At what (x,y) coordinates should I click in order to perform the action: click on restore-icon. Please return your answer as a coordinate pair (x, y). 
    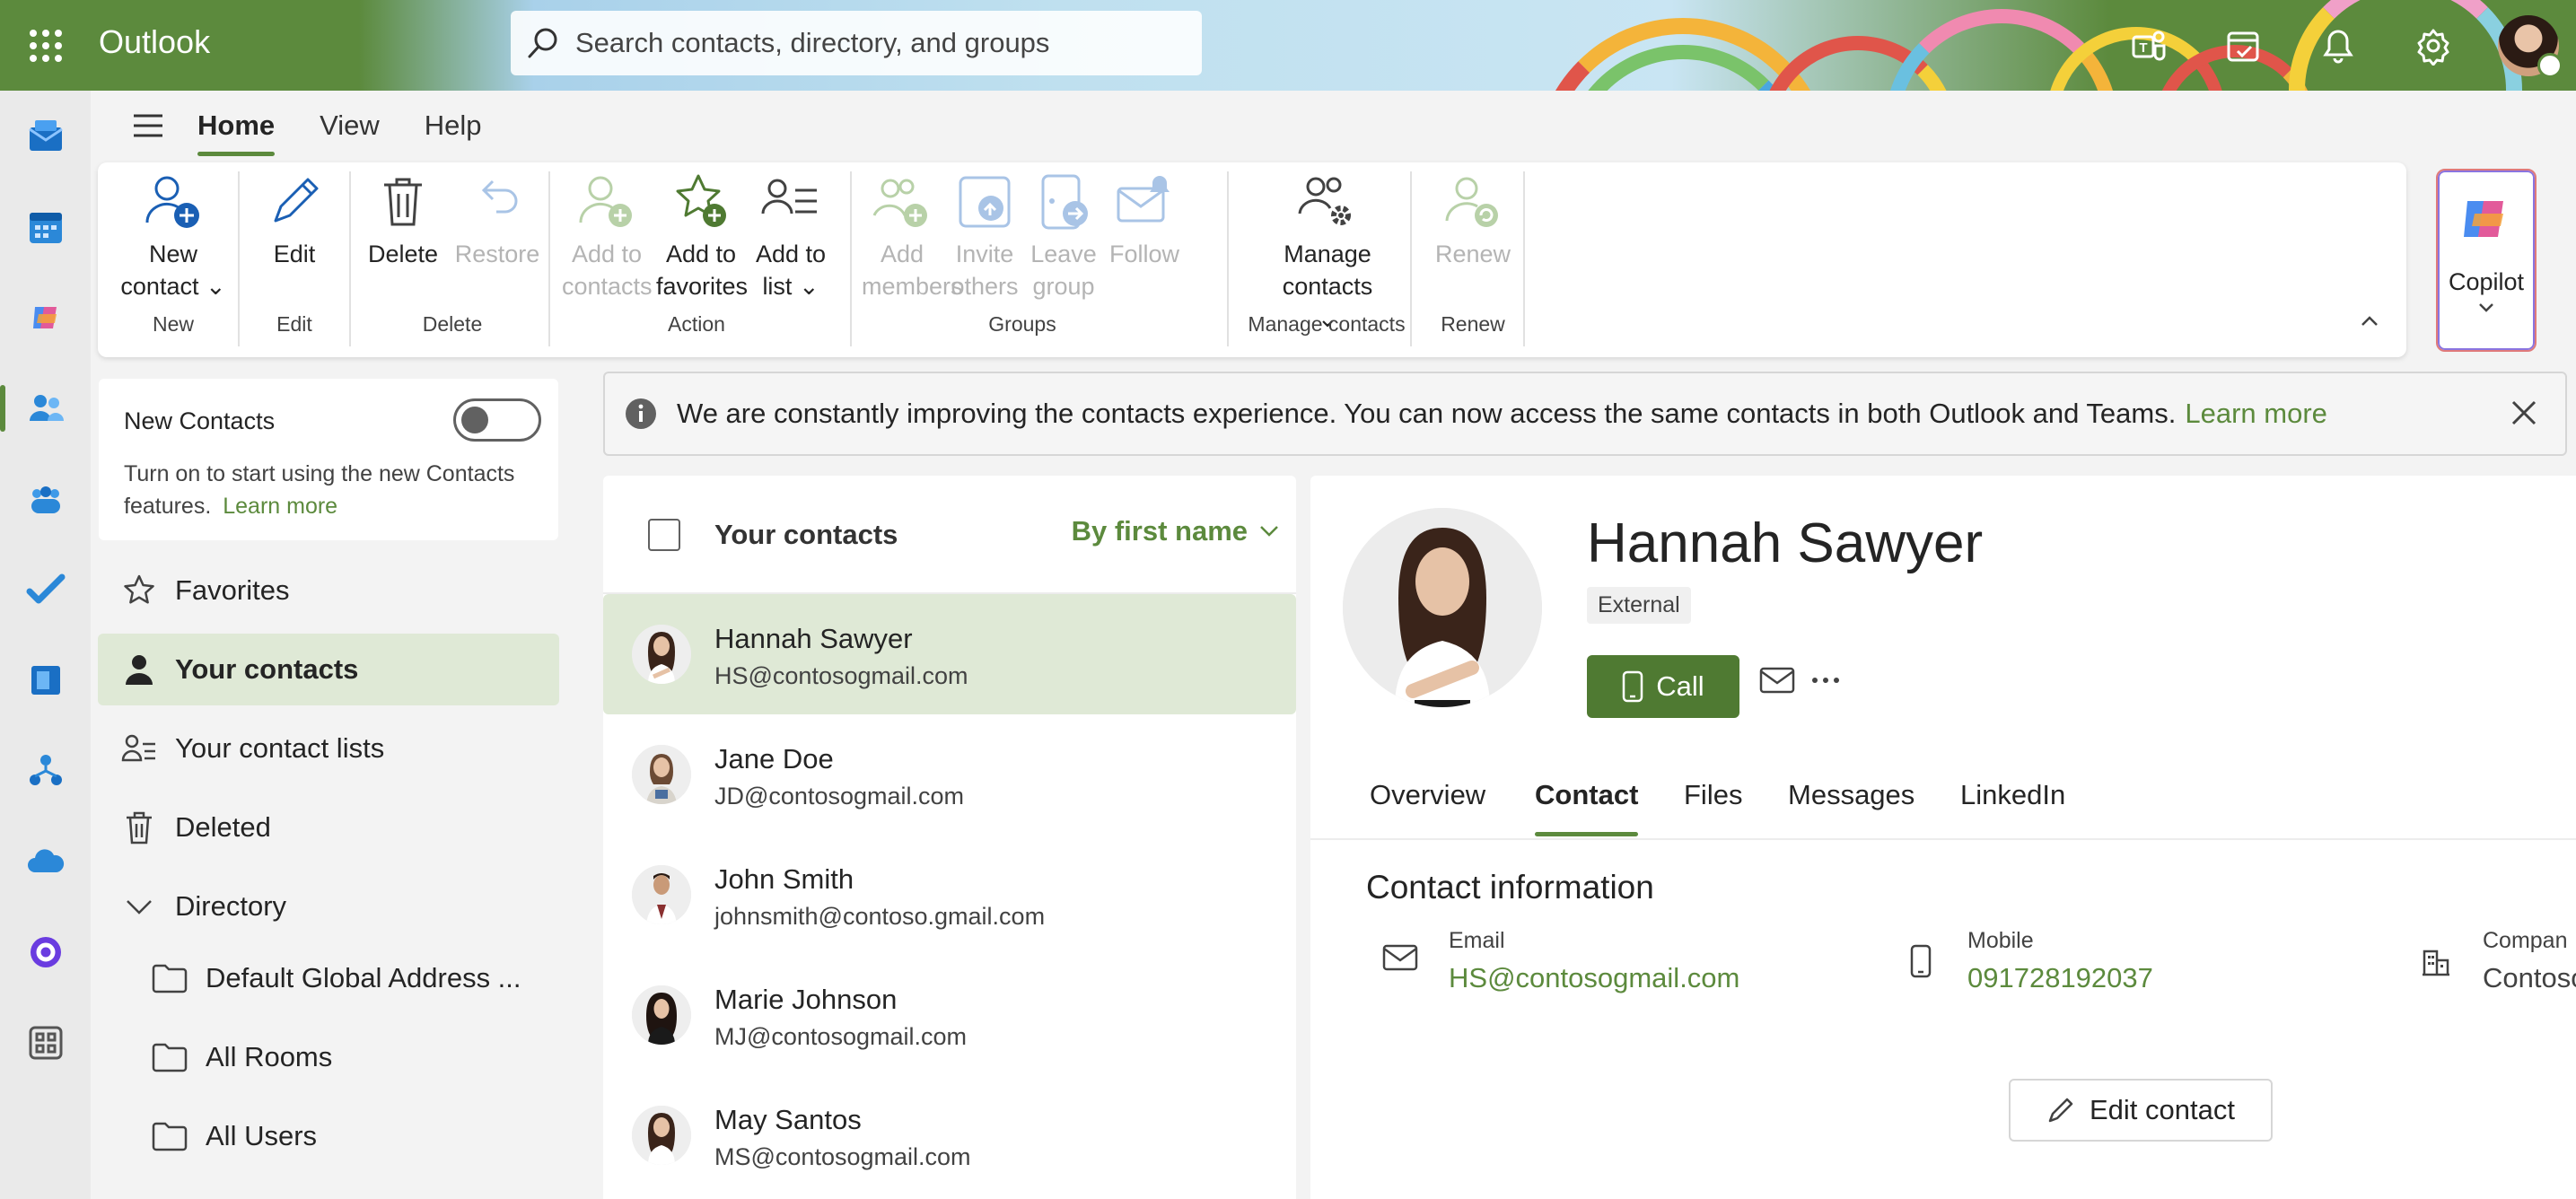
    Looking at the image, I should click on (499, 196).